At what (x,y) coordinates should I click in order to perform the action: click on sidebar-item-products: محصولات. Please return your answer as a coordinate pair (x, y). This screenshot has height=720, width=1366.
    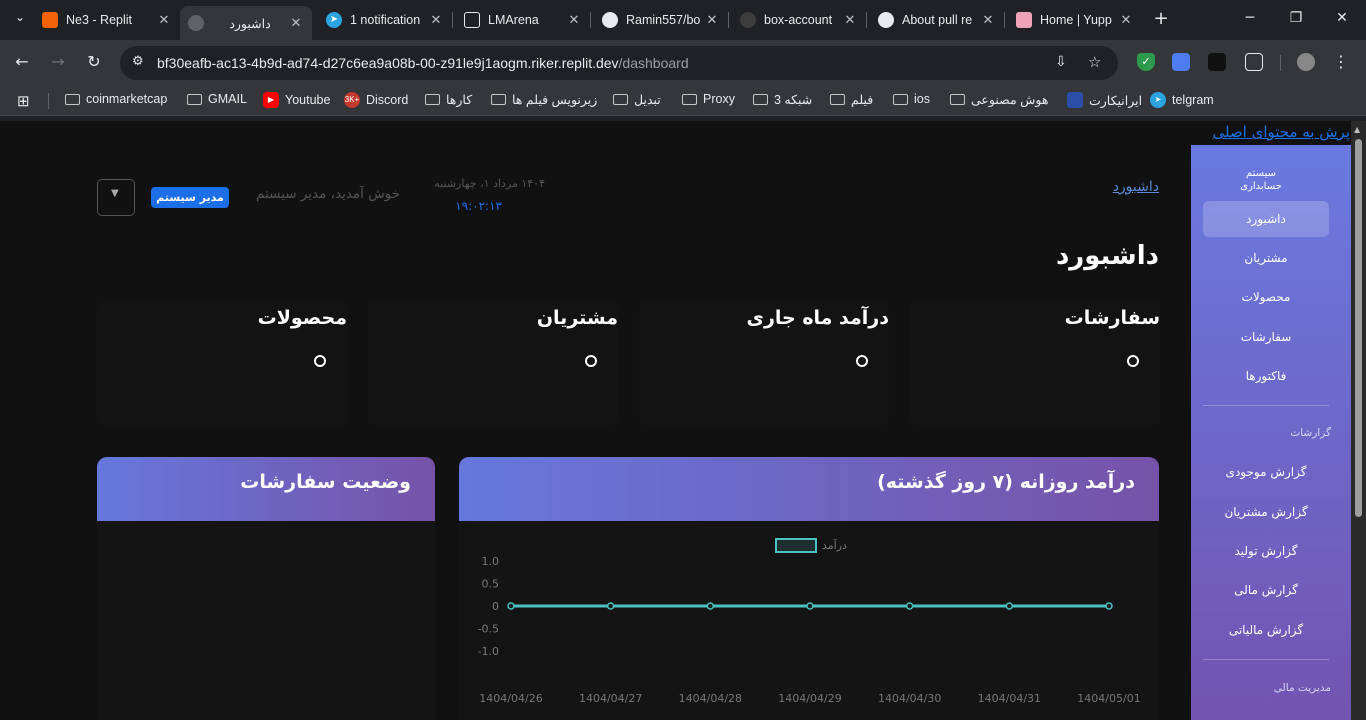
    Looking at the image, I should click on (1266, 297).